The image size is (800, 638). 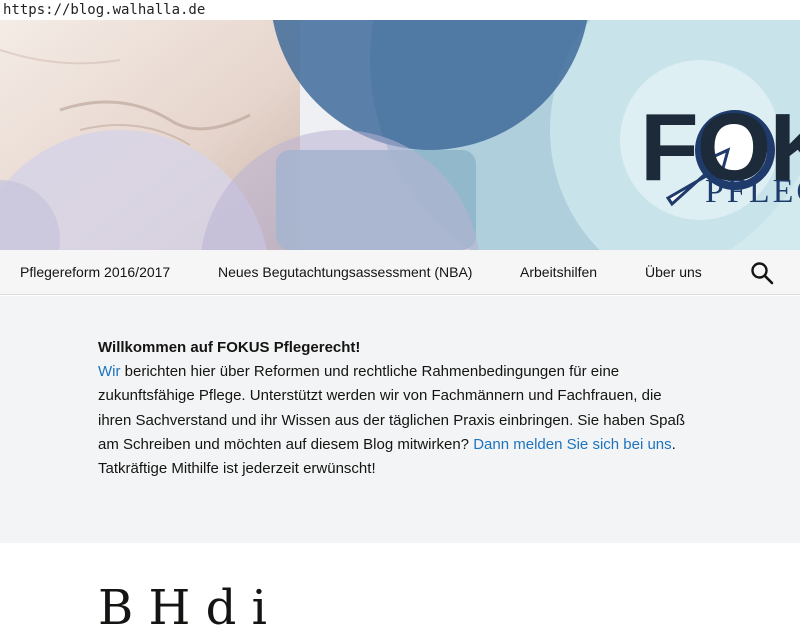 I want to click on logo-subtitle: PFLEG, so click(x=752, y=191).